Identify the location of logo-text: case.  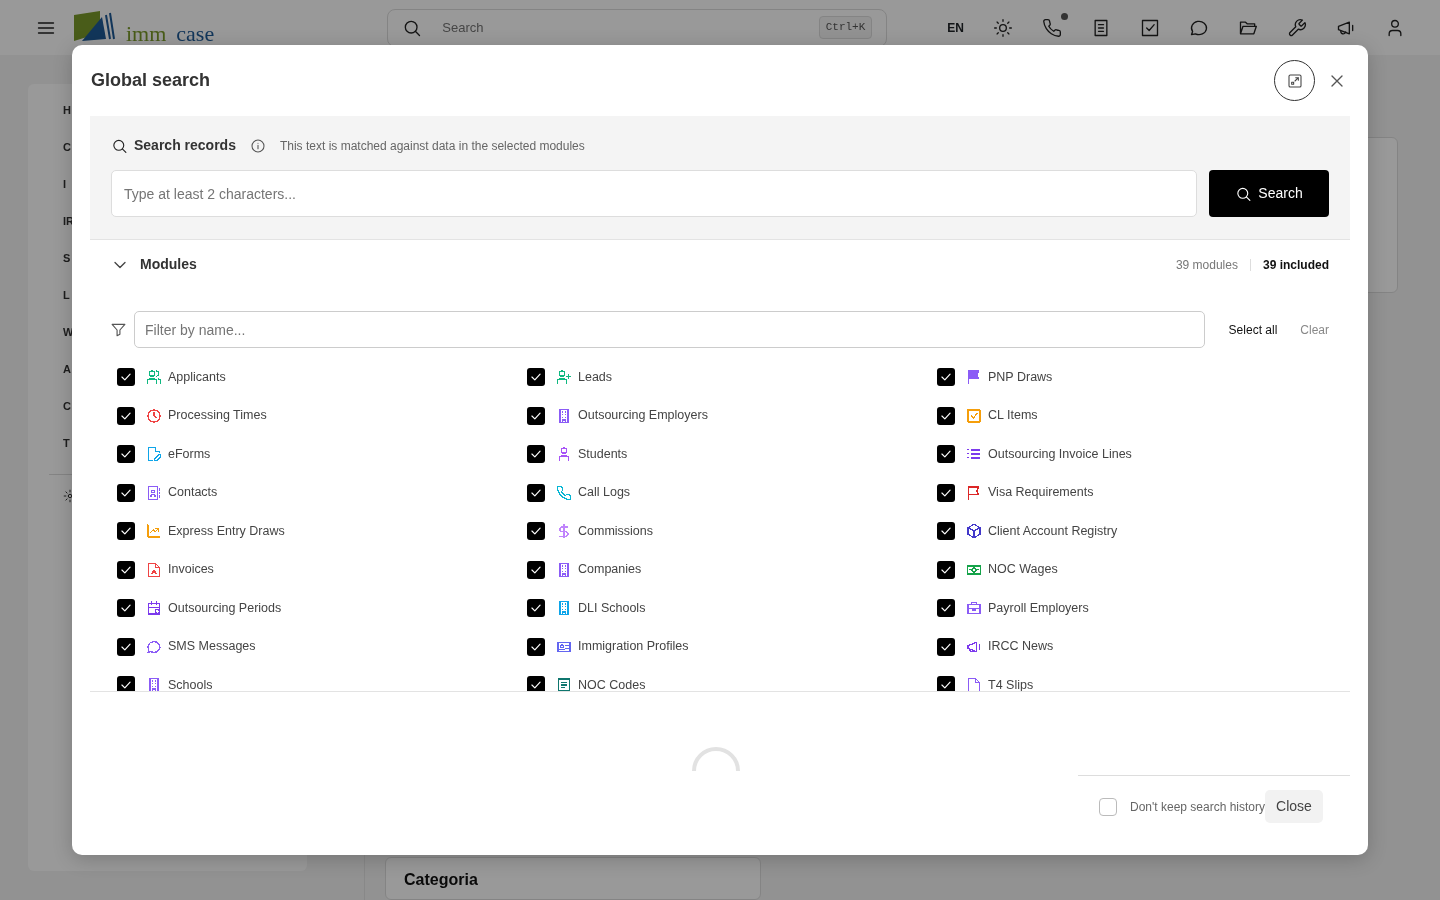
(195, 33).